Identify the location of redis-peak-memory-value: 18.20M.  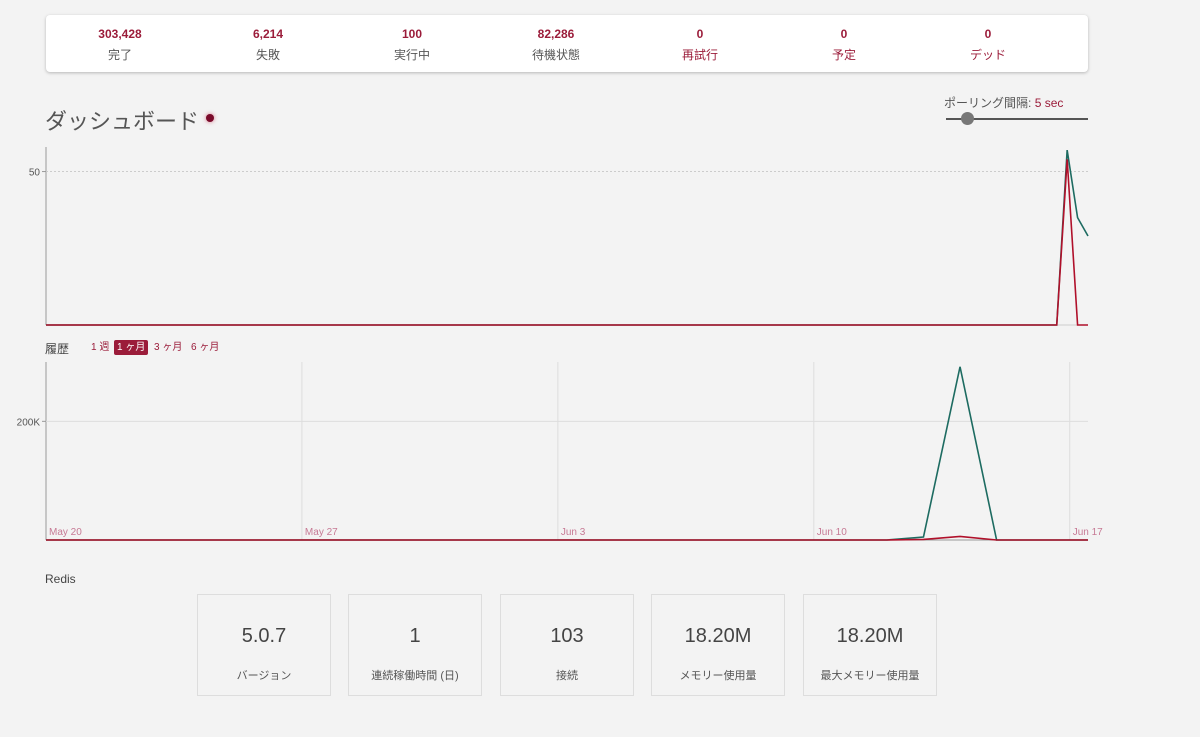
(870, 636).